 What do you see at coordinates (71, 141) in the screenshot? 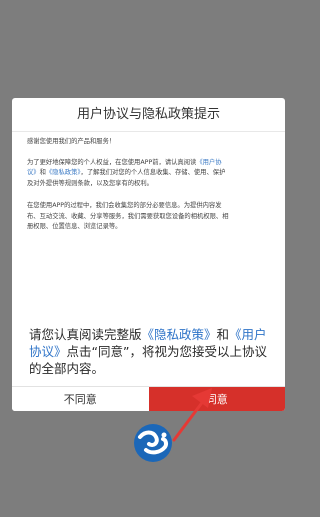
I see `greeting-text: 感谢您使用我们的产品和服务！` at bounding box center [71, 141].